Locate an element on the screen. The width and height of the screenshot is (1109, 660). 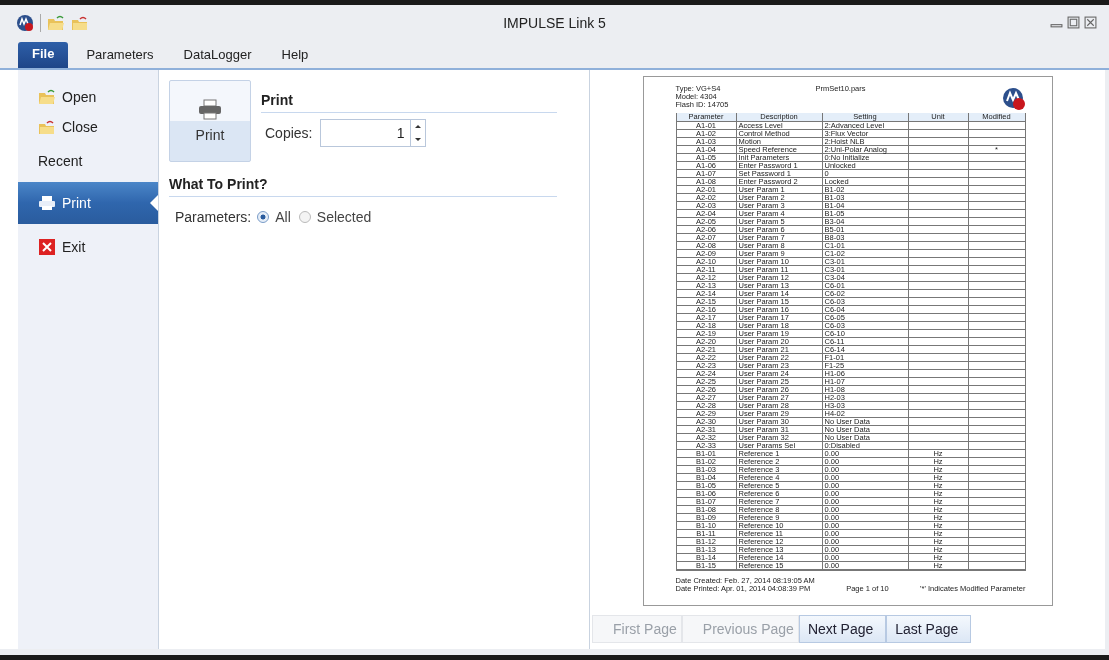
menu-tab: File is located at coordinates (43, 55).